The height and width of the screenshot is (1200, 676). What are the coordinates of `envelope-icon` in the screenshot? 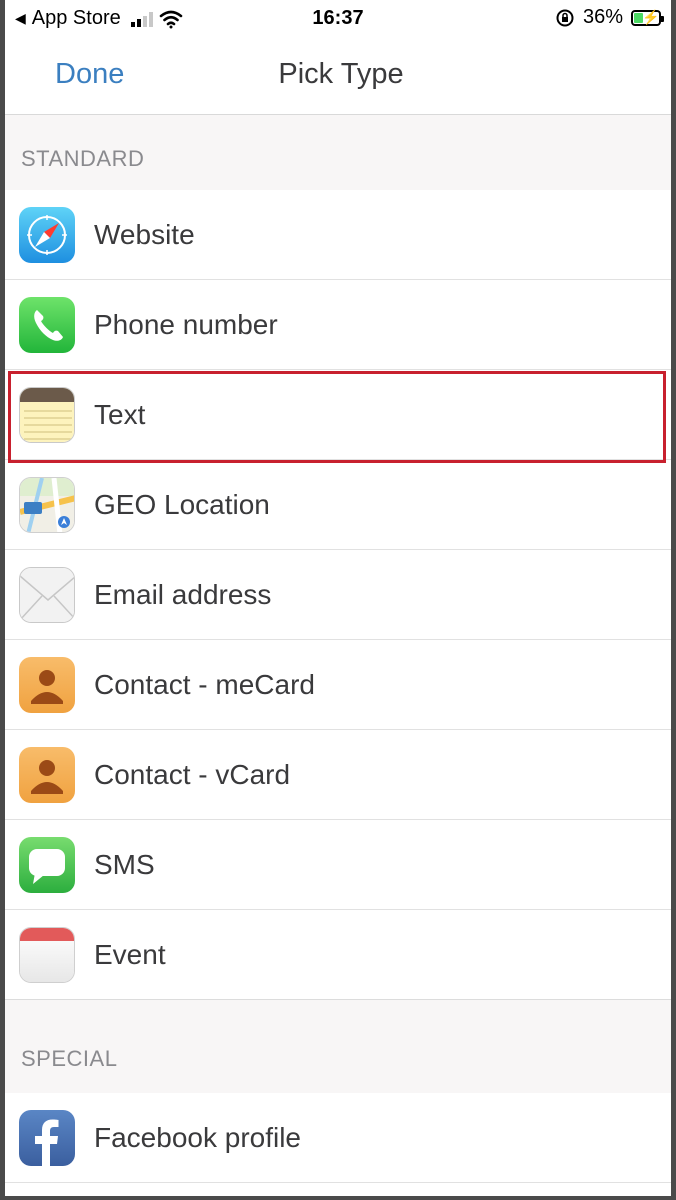 It's located at (47, 595).